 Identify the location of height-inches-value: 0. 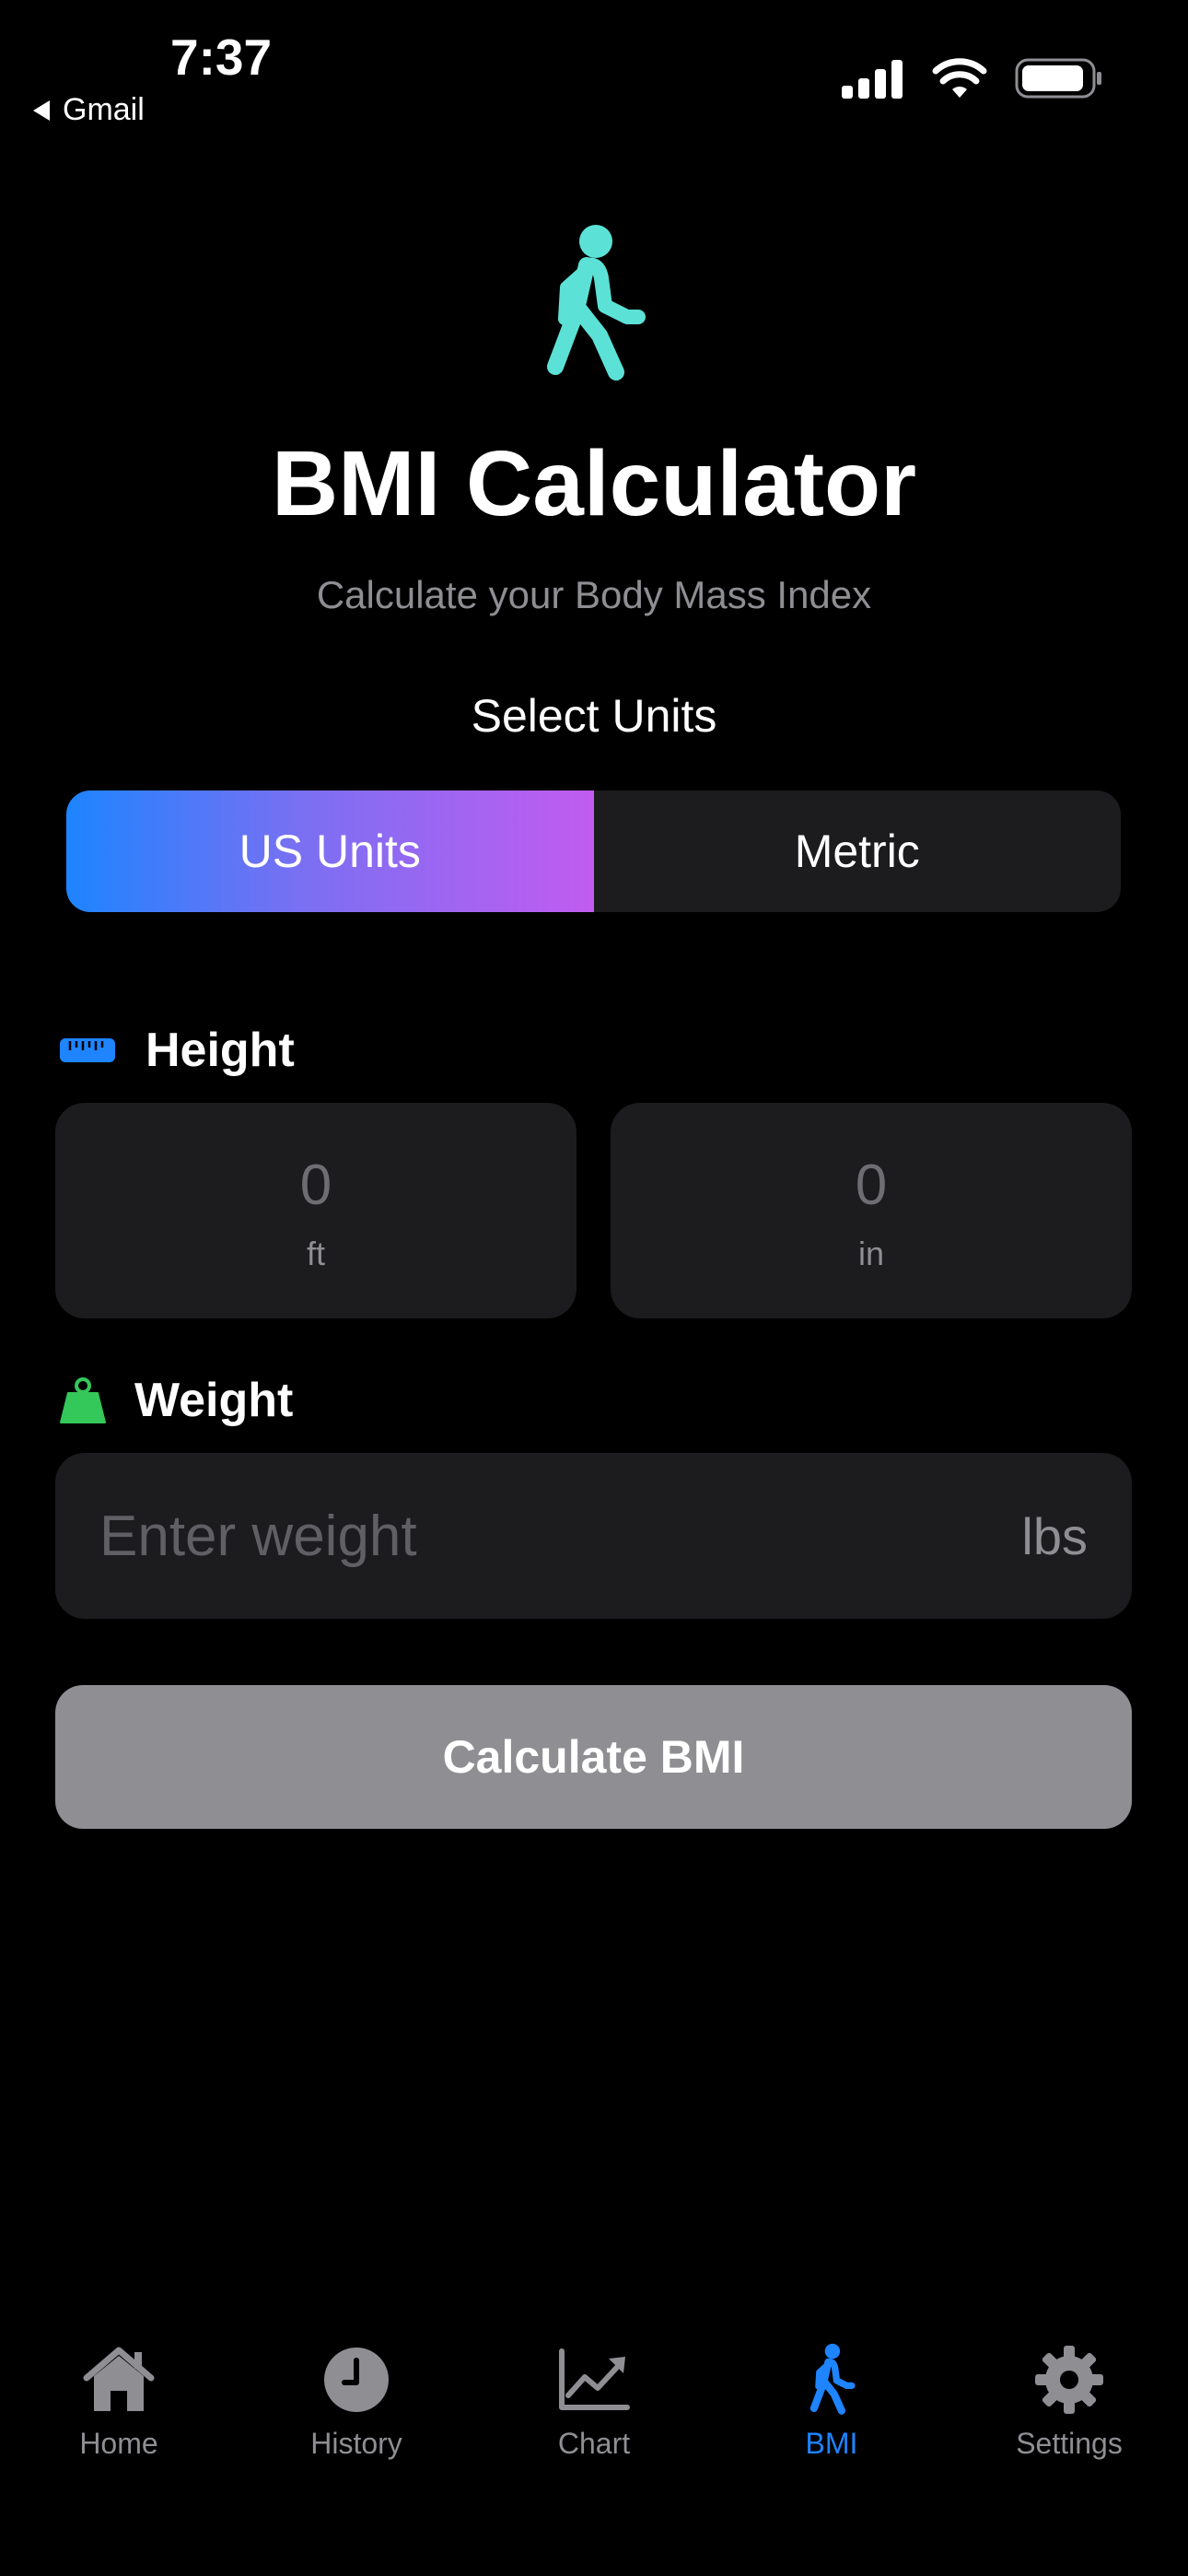
(871, 1185).